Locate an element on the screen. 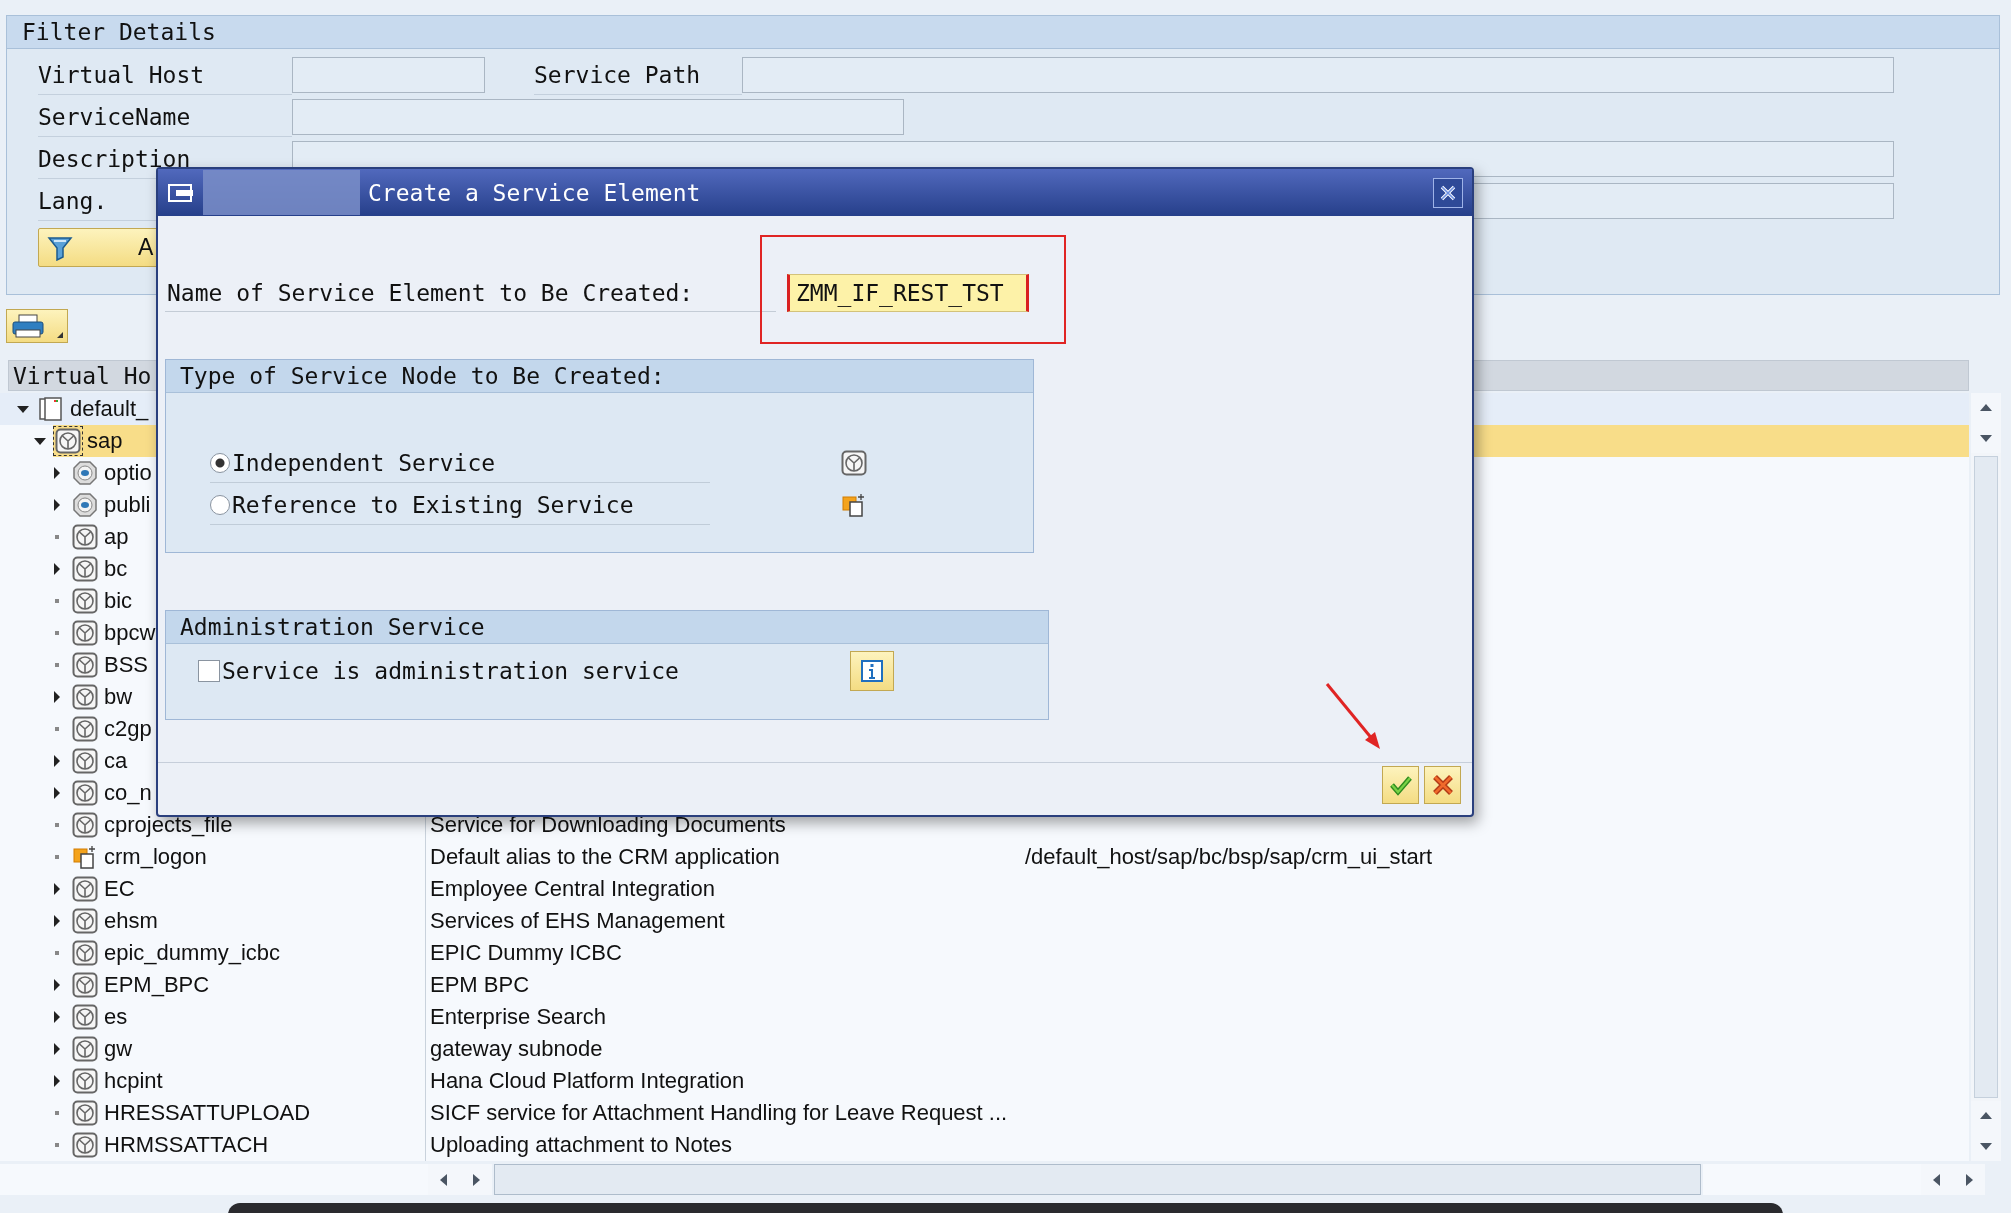  table-cell: Uploading attachment to Notes is located at coordinates (581, 1144).